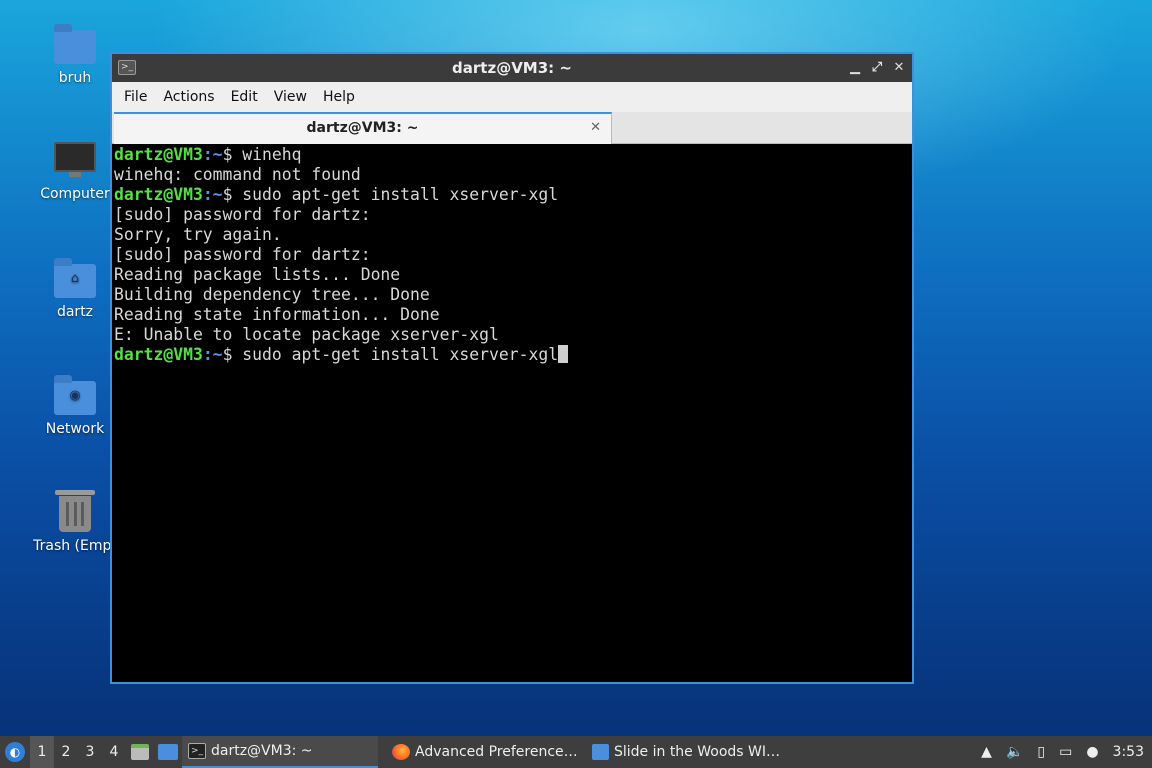 The width and height of the screenshot is (1152, 768). I want to click on window-titlebar: >_ dartz@VM3: ~ ▁ ⤢ ✕, so click(512, 68).